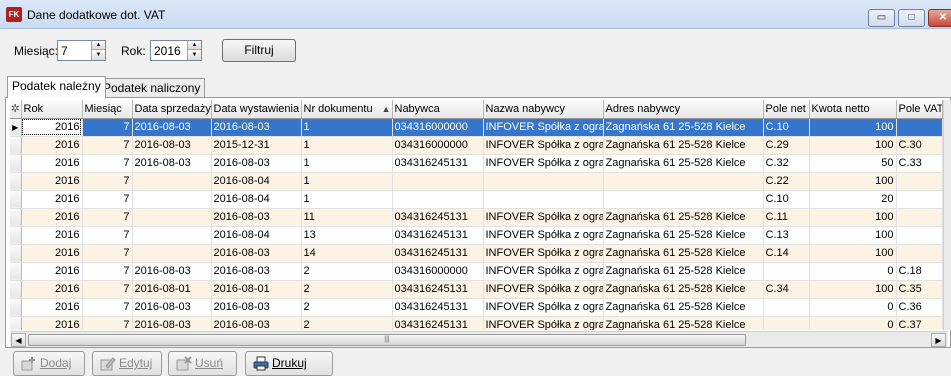 The height and width of the screenshot is (376, 951). I want to click on table-cell-8: C.22, so click(786, 181).